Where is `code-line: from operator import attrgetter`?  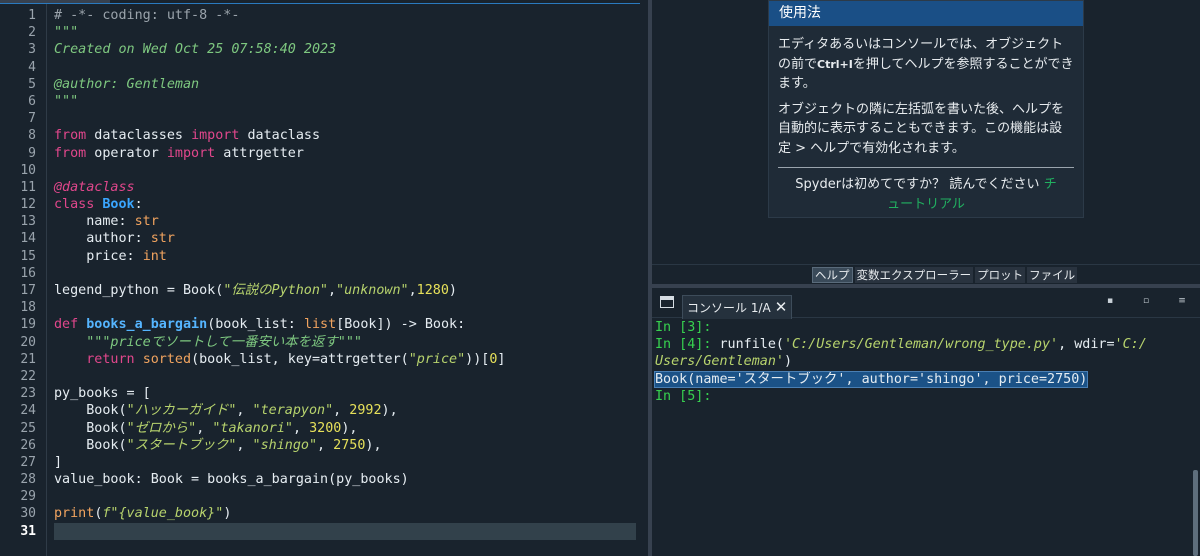 code-line: from operator import attrgetter is located at coordinates (345, 153).